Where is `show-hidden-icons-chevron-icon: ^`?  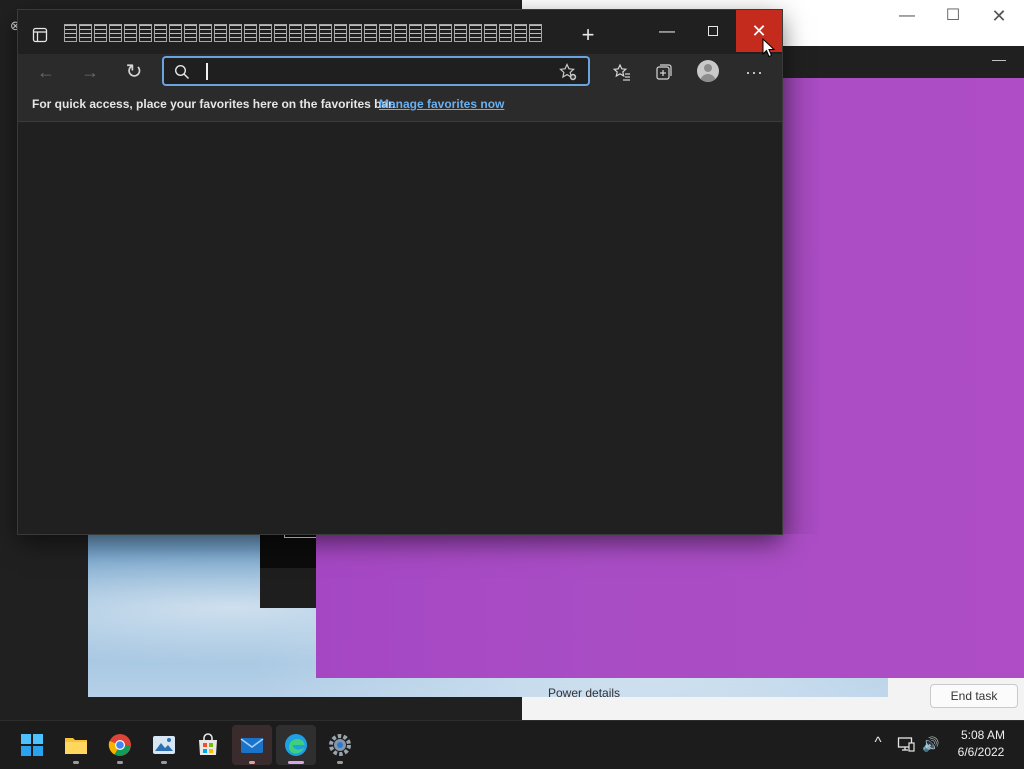
show-hidden-icons-chevron-icon: ^ is located at coordinates (878, 743).